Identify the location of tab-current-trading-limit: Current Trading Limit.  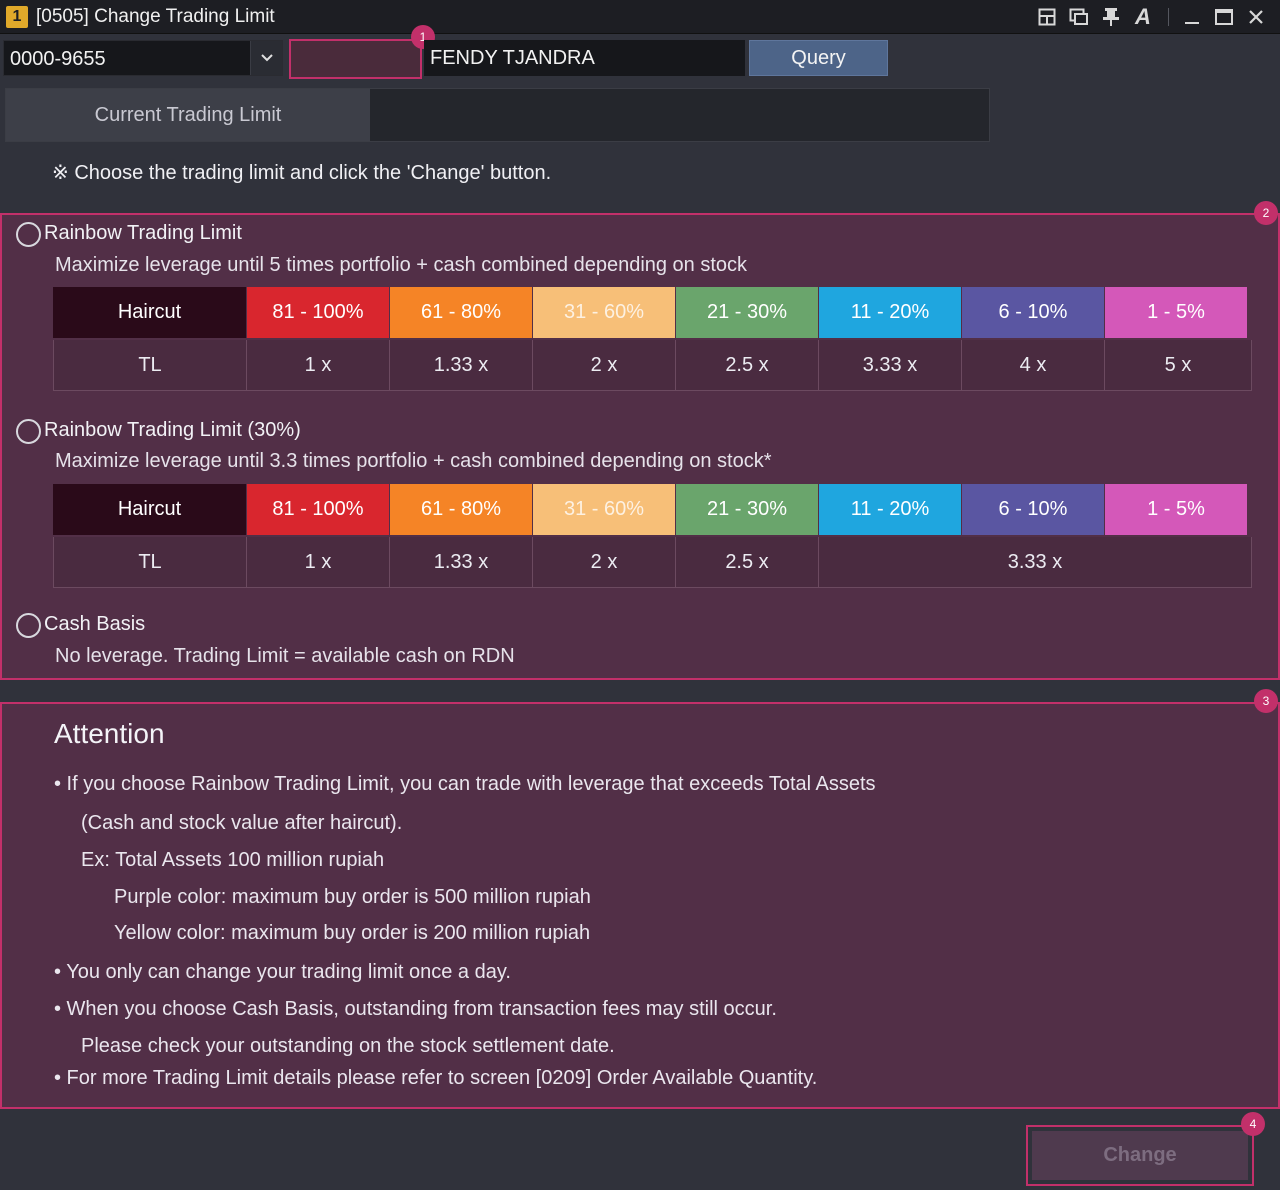
(188, 115).